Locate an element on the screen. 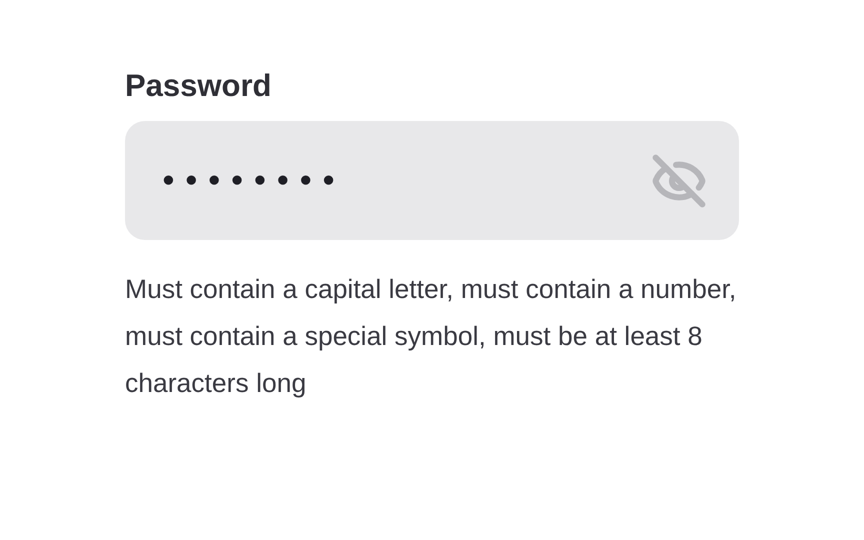 This screenshot has height=540, width=864. field-label: Password is located at coordinates (198, 85).